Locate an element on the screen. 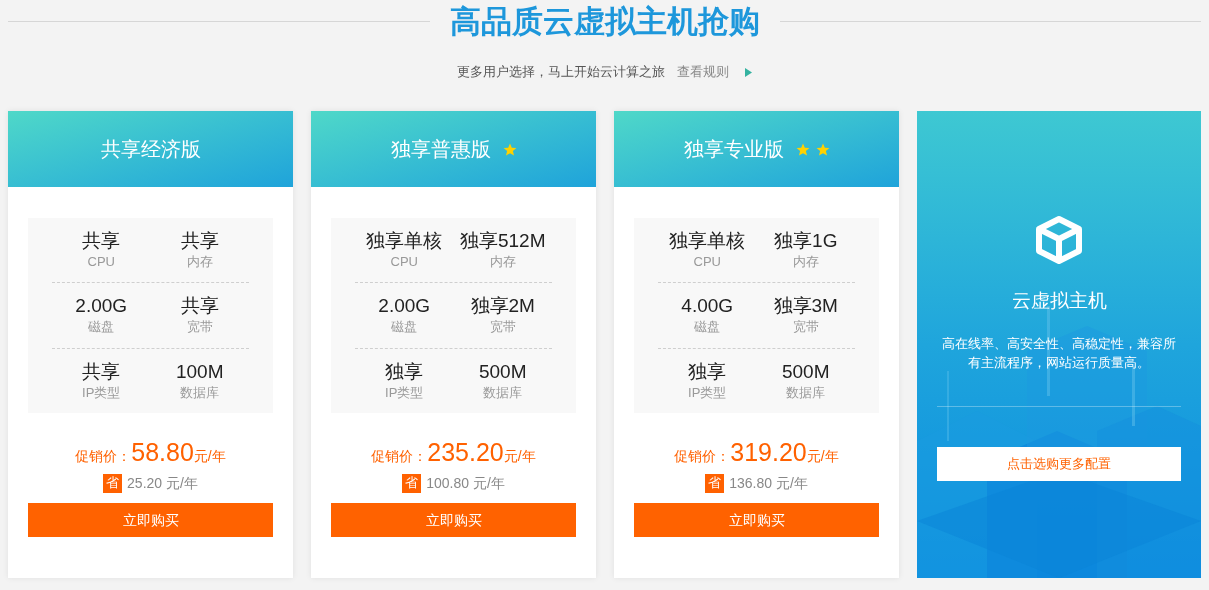 This screenshot has width=1209, height=590. promo-title: 云虚拟主机 is located at coordinates (1059, 301).